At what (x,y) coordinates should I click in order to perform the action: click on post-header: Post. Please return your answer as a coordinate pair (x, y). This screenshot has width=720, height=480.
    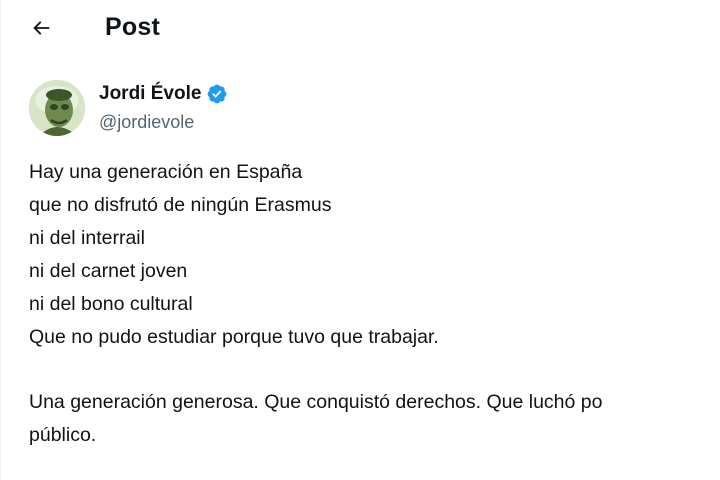
    Looking at the image, I should click on (360, 28).